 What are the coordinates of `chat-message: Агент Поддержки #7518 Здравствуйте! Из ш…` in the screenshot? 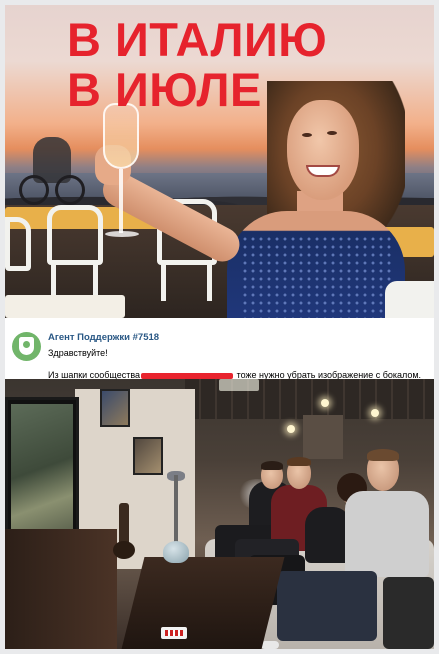 It's located at (219, 349).